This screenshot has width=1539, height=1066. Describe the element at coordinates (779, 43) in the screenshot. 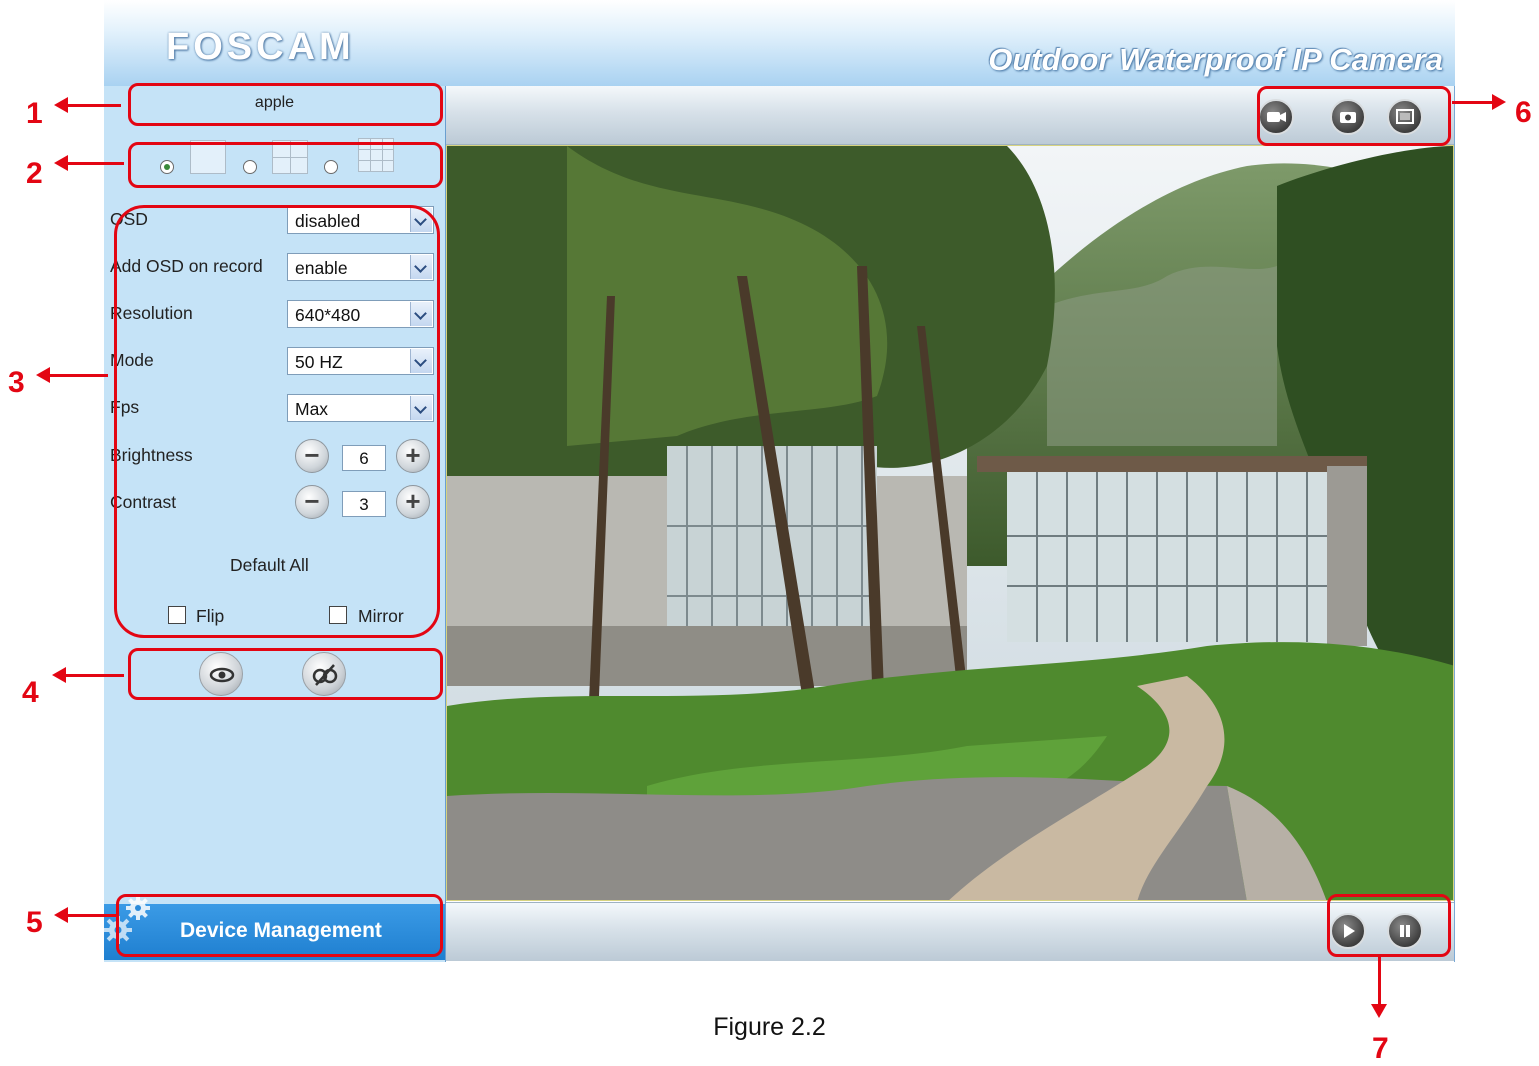

I see `header-banner: FOSCAM Outdoor Waterproof IP Camera` at that location.